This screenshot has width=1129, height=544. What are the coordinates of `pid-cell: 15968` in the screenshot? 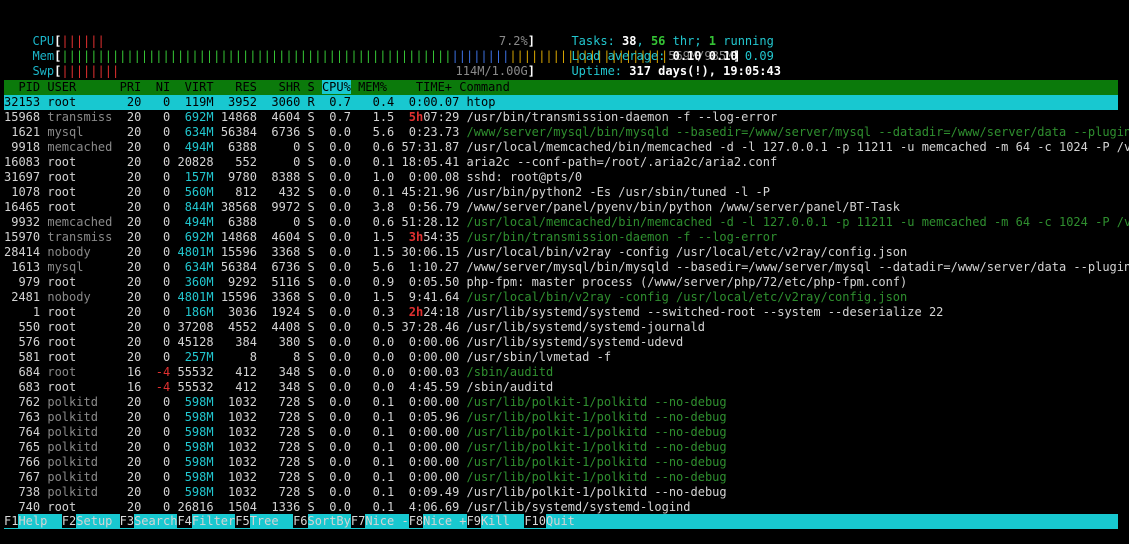 It's located at (22, 117).